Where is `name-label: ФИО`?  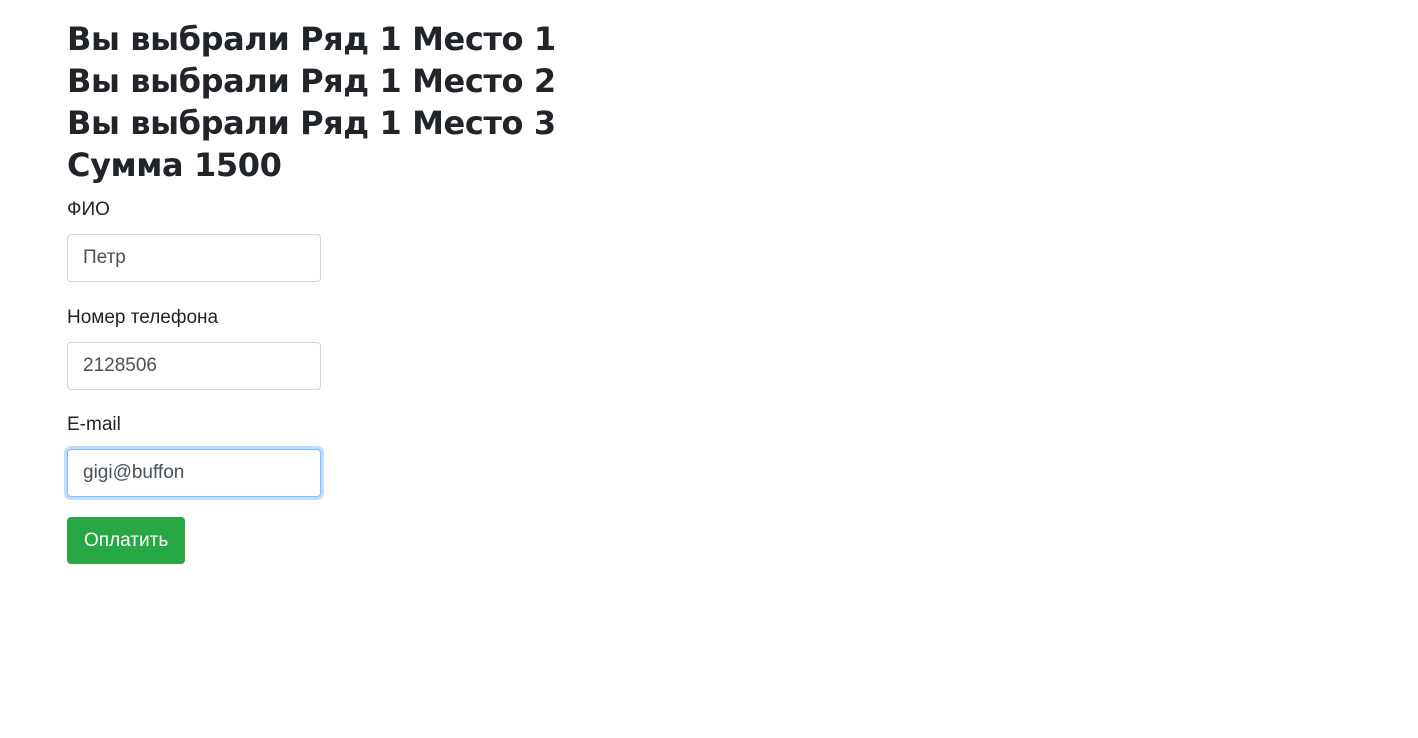 name-label: ФИО is located at coordinates (88, 209).